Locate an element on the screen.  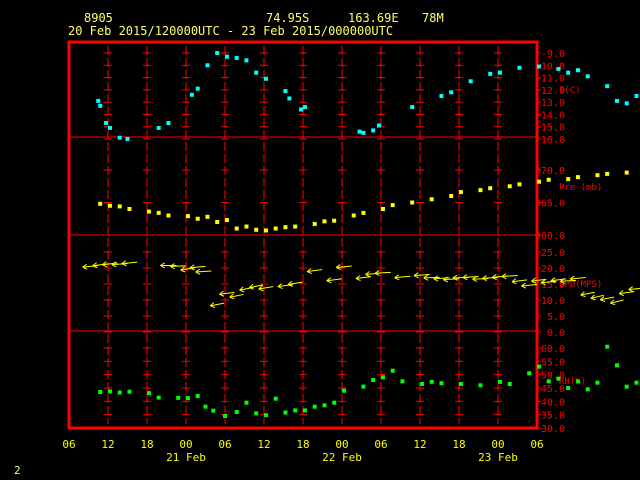
x-tick-label: 06 is located at coordinates (224, 444).